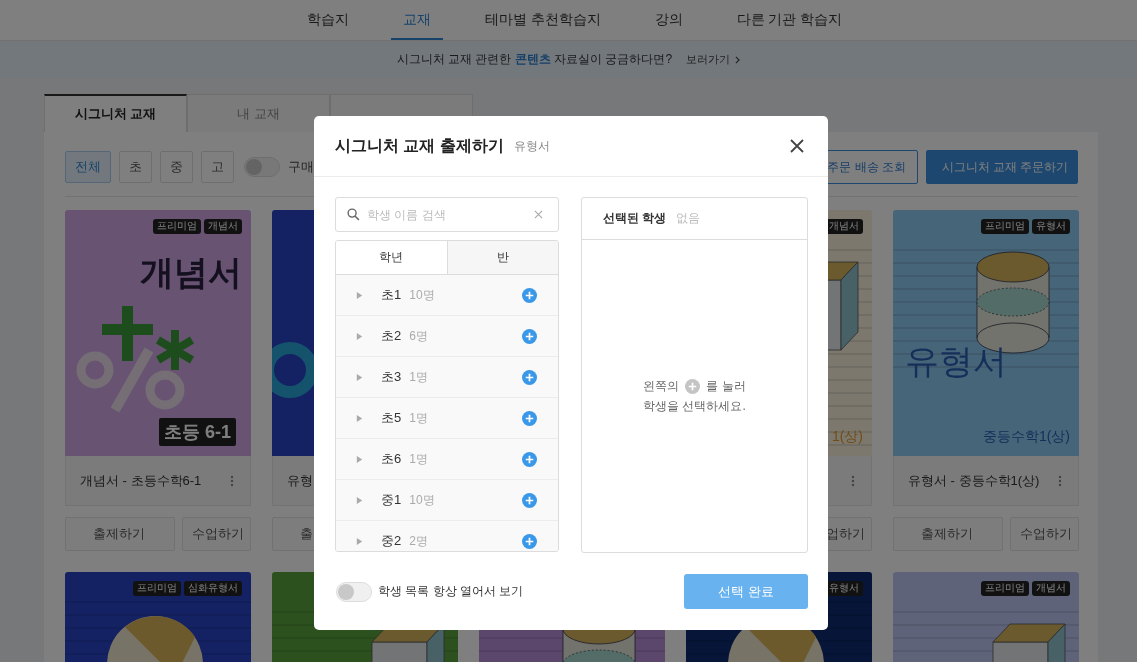 This screenshot has width=1137, height=662. Describe the element at coordinates (693, 386) in the screenshot. I see `plus-circle-icon` at that location.